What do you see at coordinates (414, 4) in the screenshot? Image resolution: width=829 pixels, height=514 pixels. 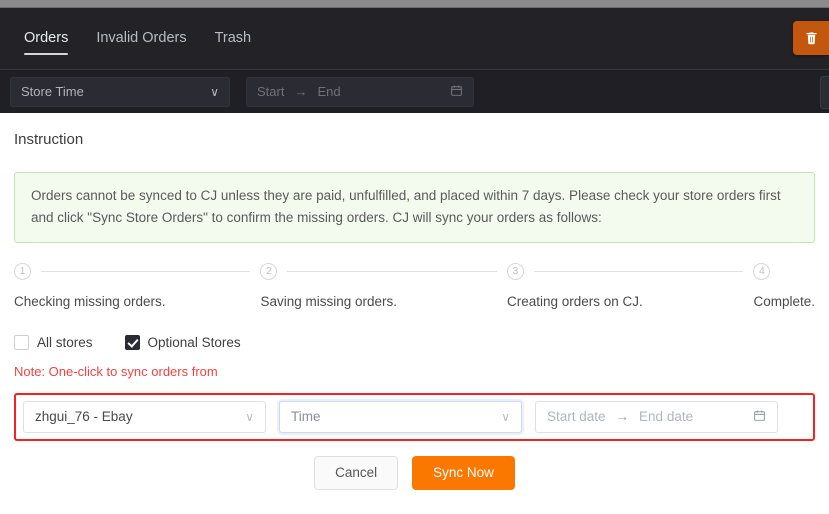 I see `browser-top-strip` at bounding box center [414, 4].